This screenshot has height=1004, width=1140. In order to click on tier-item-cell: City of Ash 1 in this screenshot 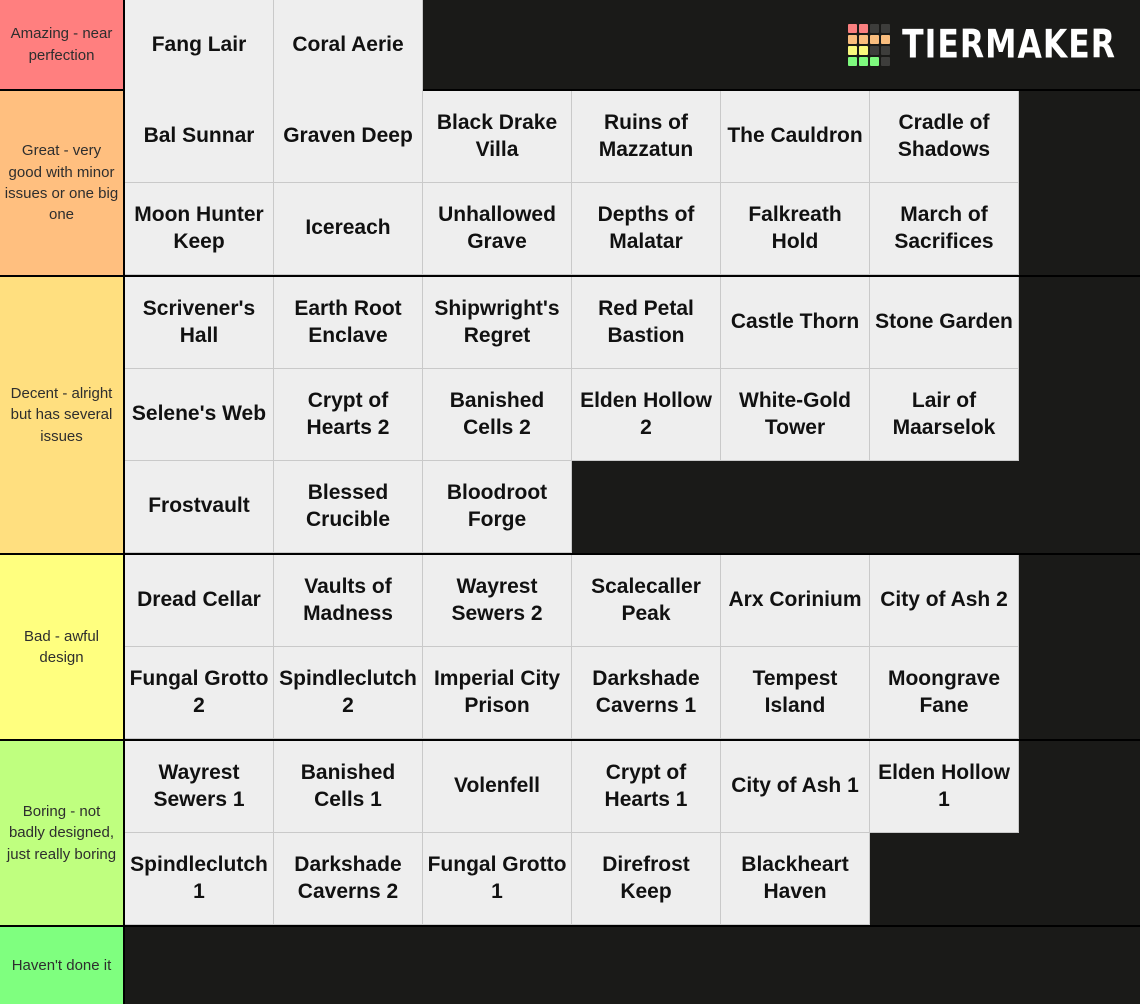, I will do `click(795, 787)`.